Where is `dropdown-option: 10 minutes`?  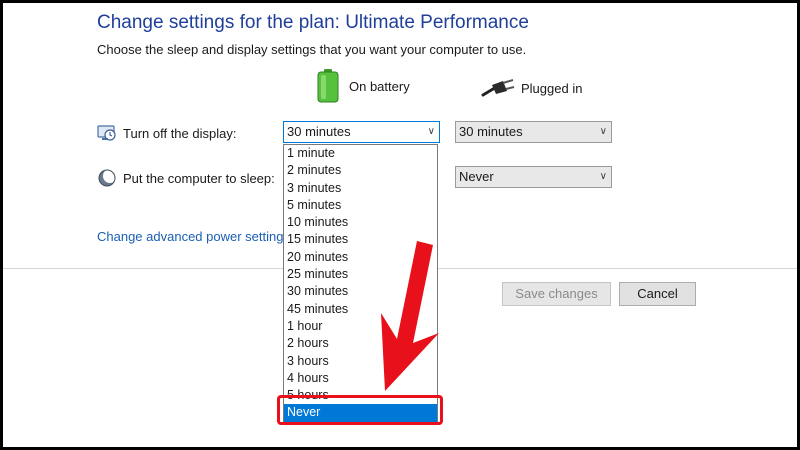 dropdown-option: 10 minutes is located at coordinates (360, 222).